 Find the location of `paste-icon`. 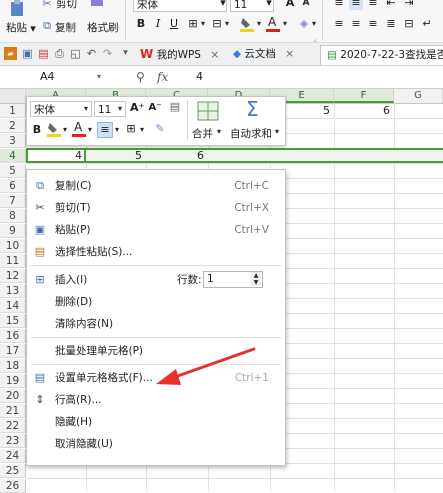

paste-icon is located at coordinates (22, 9).